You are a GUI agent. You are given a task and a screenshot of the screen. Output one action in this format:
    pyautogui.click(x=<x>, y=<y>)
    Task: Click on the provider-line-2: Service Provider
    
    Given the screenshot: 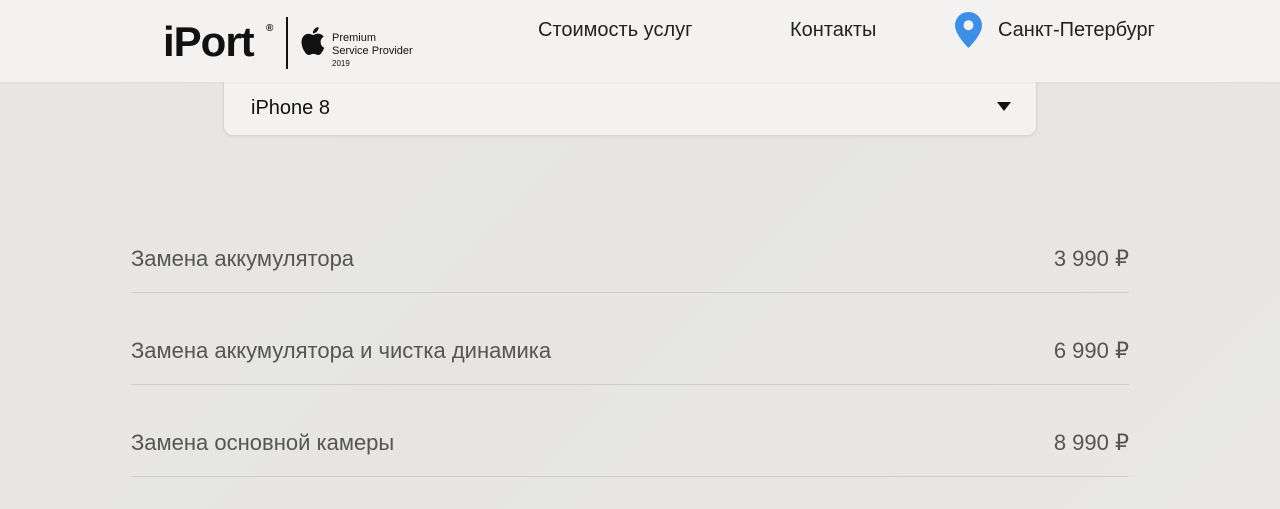 What is the action you would take?
    pyautogui.click(x=372, y=51)
    